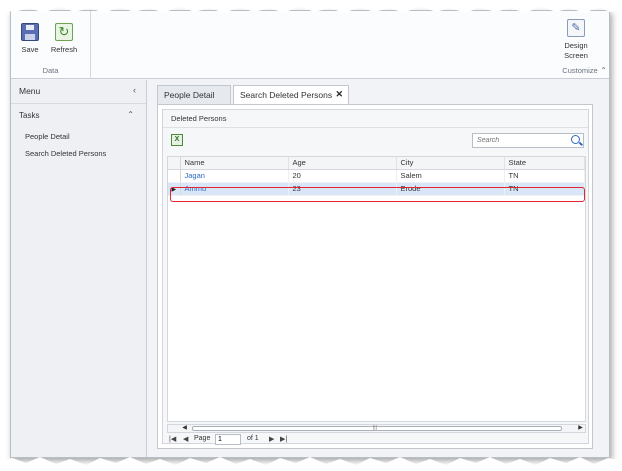 The image size is (622, 471). I want to click on refresh-icon: ↻, so click(64, 32).